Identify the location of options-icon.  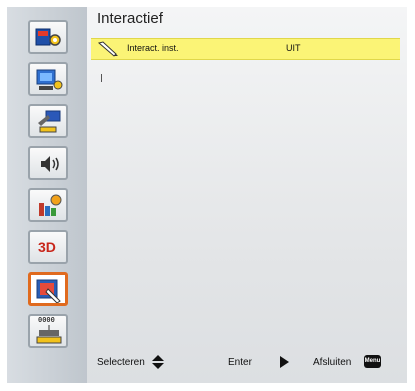
(50, 205).